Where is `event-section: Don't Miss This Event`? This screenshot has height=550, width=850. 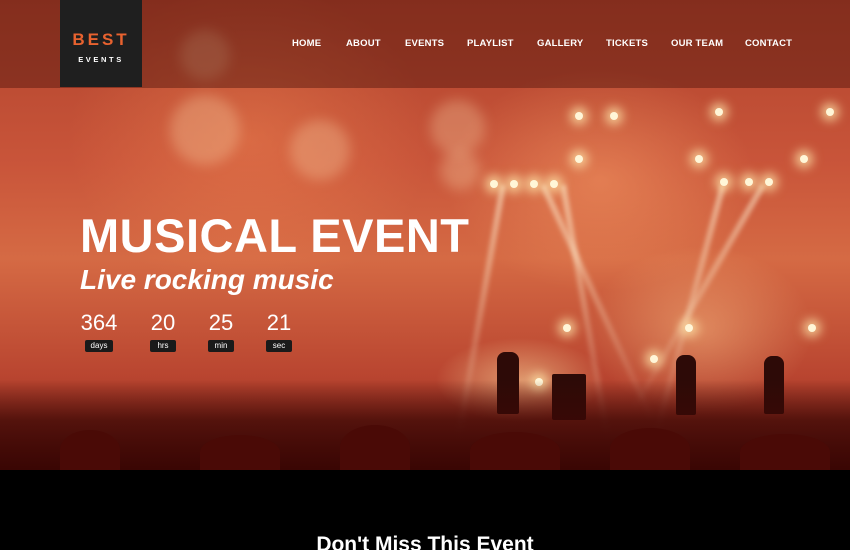
event-section: Don't Miss This Event is located at coordinates (425, 510).